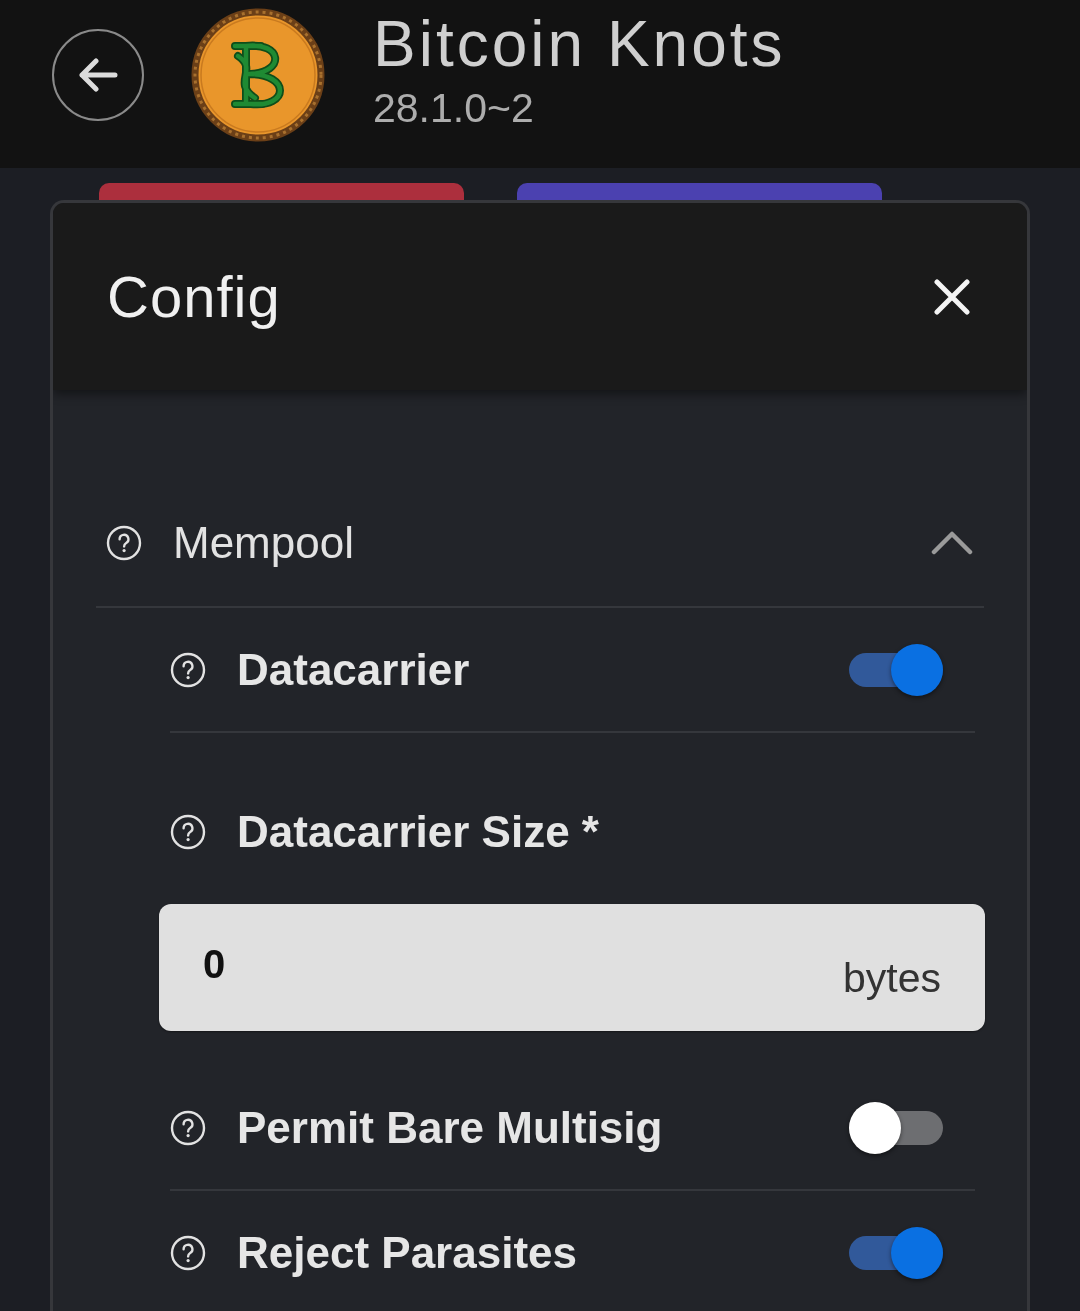  What do you see at coordinates (454, 108) in the screenshot?
I see `version-text: 28.1.0~2` at bounding box center [454, 108].